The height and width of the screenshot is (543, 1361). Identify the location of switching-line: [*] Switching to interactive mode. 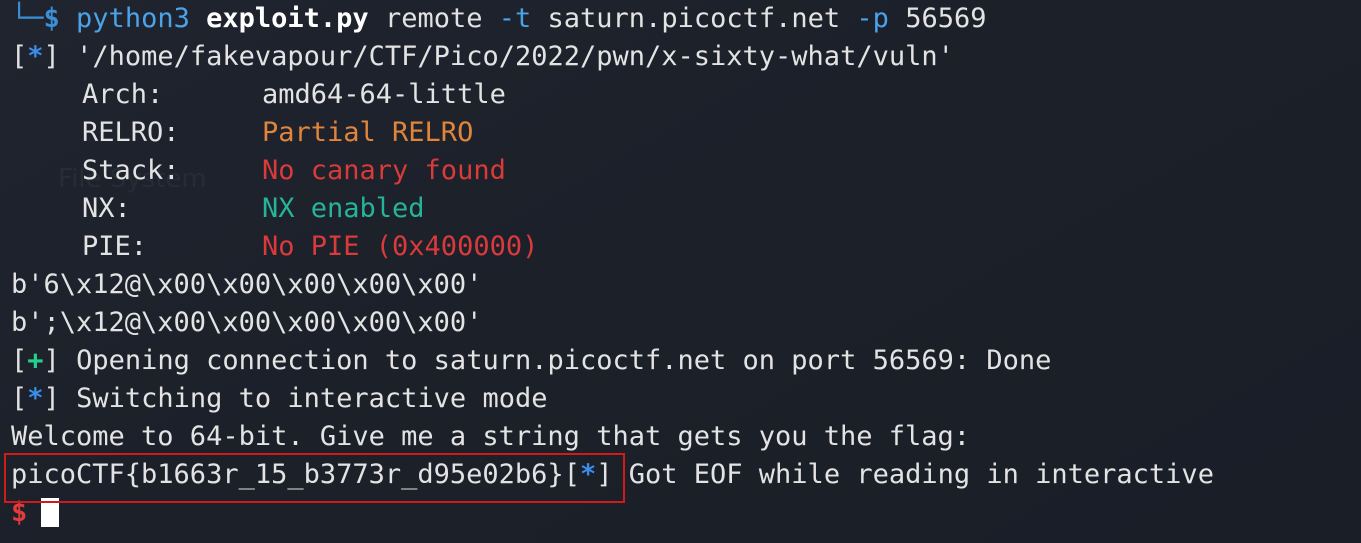
(279, 398).